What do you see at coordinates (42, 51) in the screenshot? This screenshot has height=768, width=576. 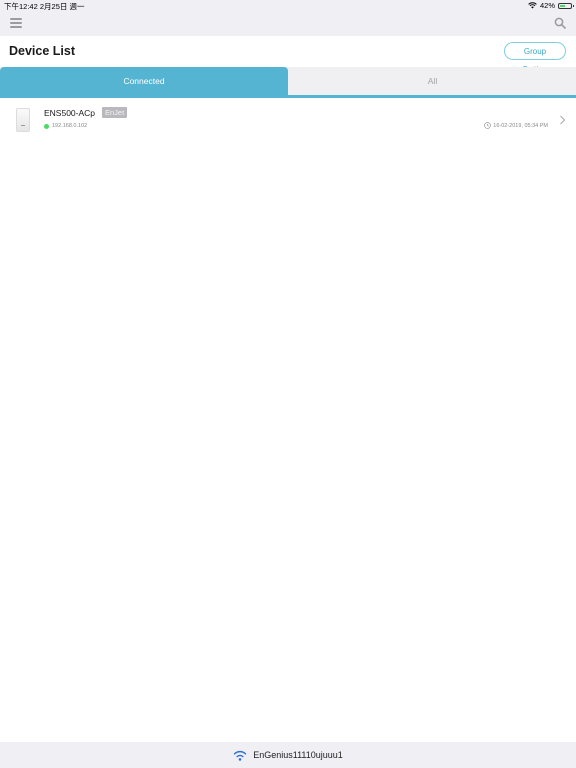 I see `page-title: Device List` at bounding box center [42, 51].